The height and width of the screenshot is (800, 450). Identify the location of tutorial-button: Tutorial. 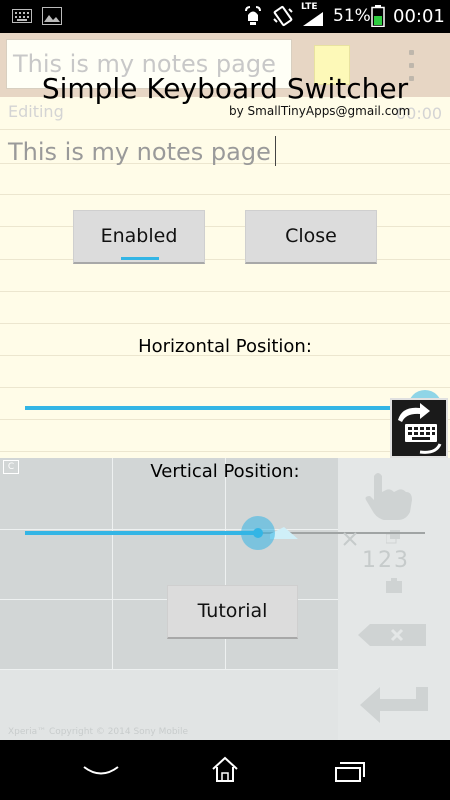
(232, 612).